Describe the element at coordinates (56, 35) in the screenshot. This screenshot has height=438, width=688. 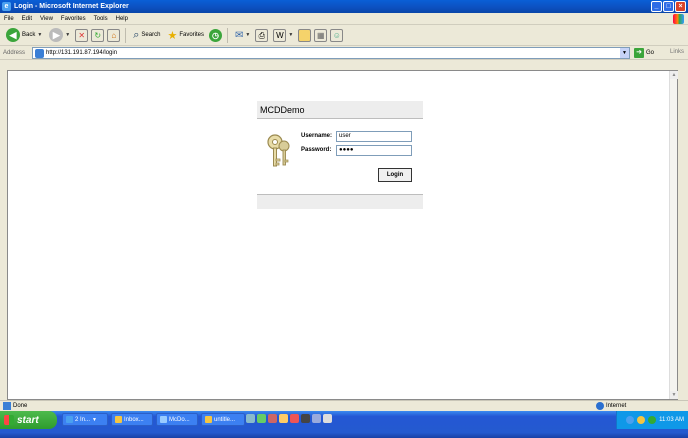
I see `forward-arrow-icon: ▶` at that location.